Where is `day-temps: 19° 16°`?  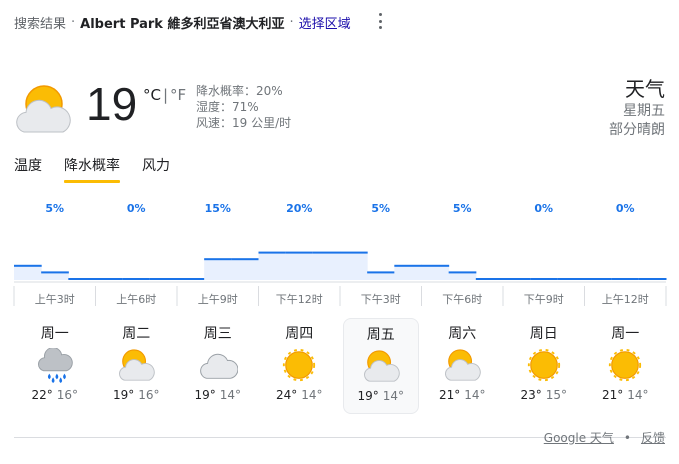 day-temps: 19° 16° is located at coordinates (136, 395).